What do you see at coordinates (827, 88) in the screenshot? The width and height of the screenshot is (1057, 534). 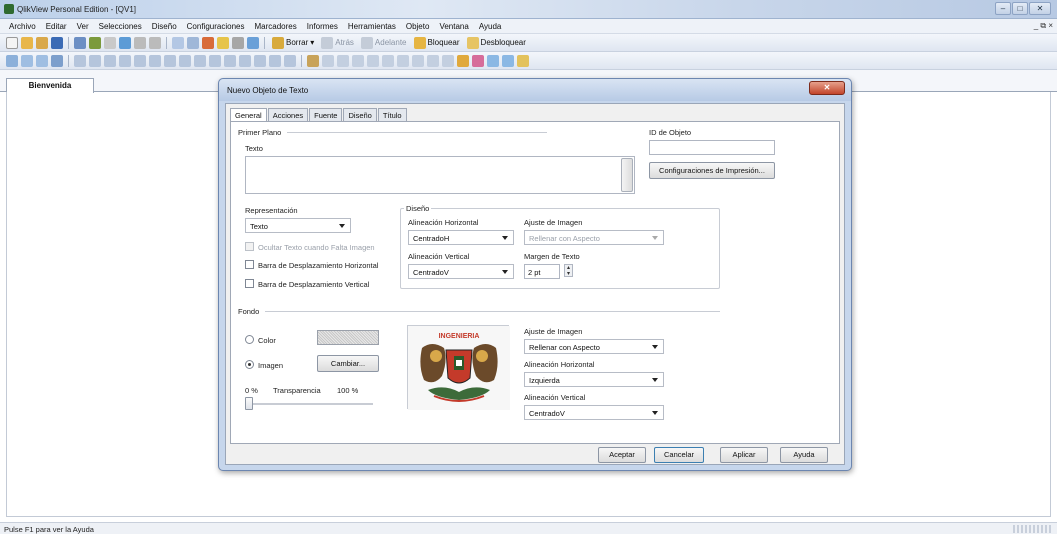 I see `dialog-close-button: ✕` at bounding box center [827, 88].